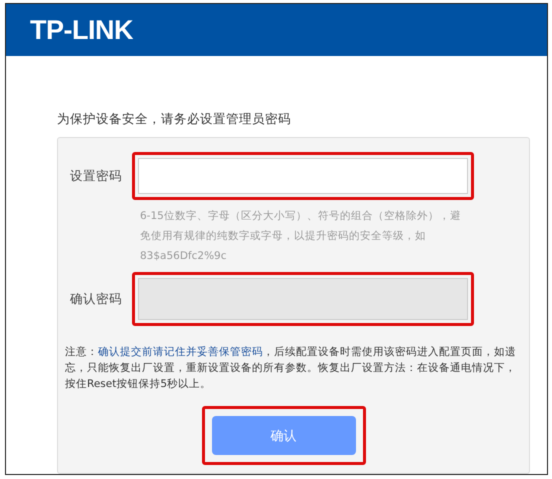 Image resolution: width=552 pixels, height=479 pixels. I want to click on field-label: 设置密码, so click(96, 176).